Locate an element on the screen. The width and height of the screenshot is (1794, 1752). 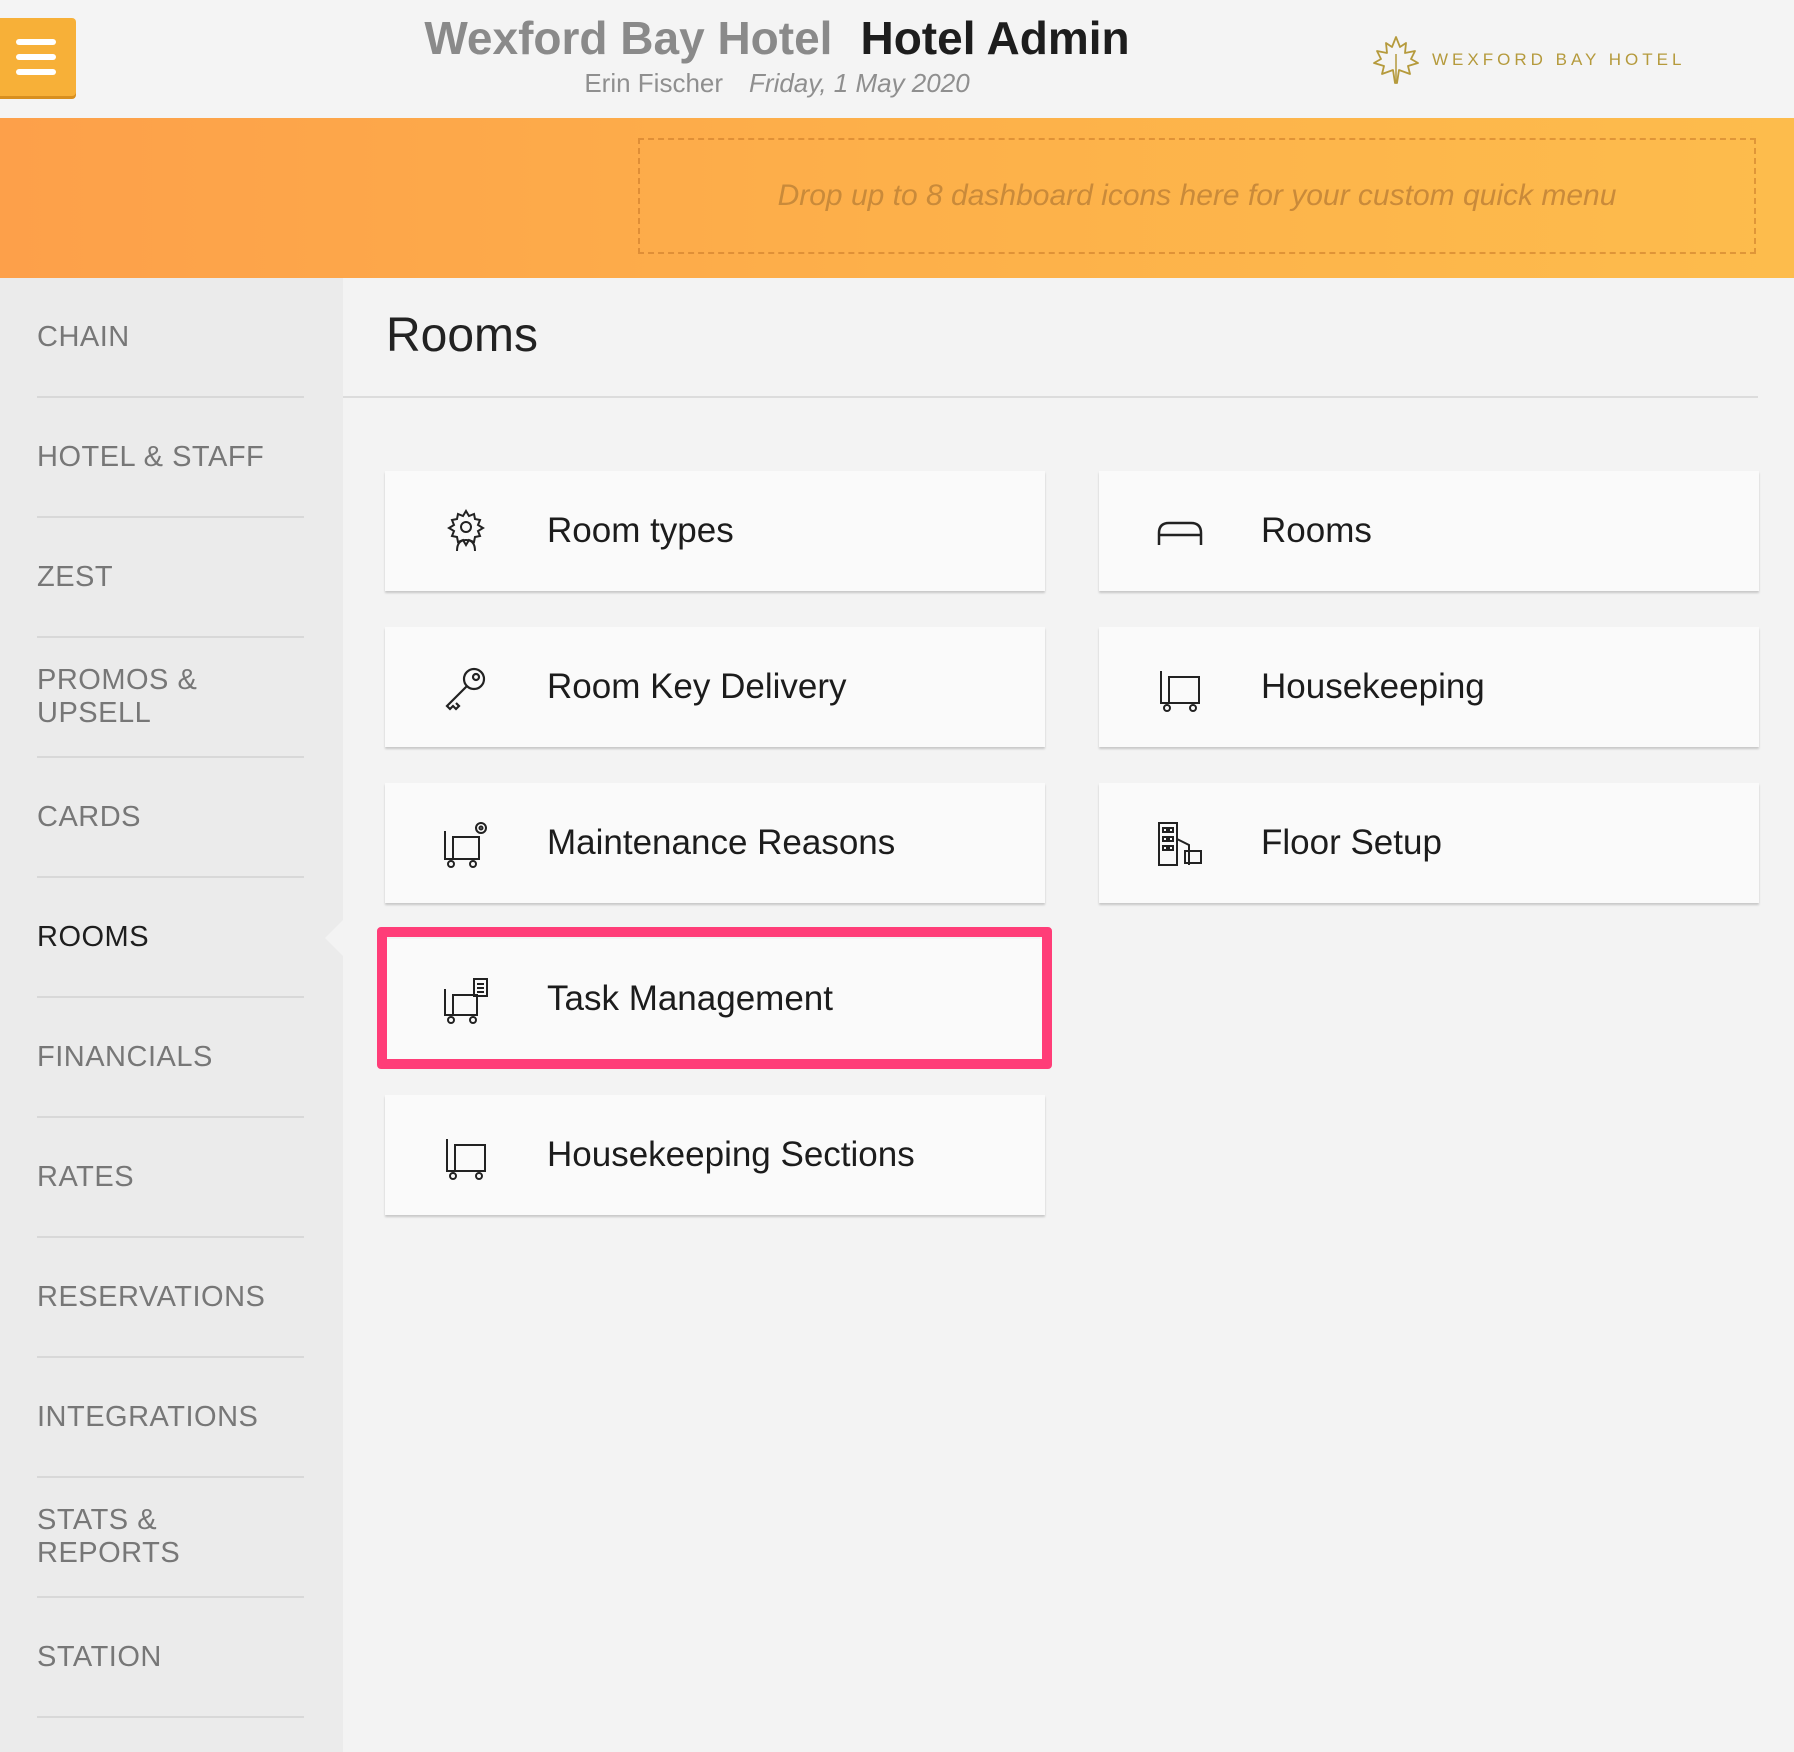
sidebar-item-reservations: RESERVATIONS is located at coordinates (170, 1298).